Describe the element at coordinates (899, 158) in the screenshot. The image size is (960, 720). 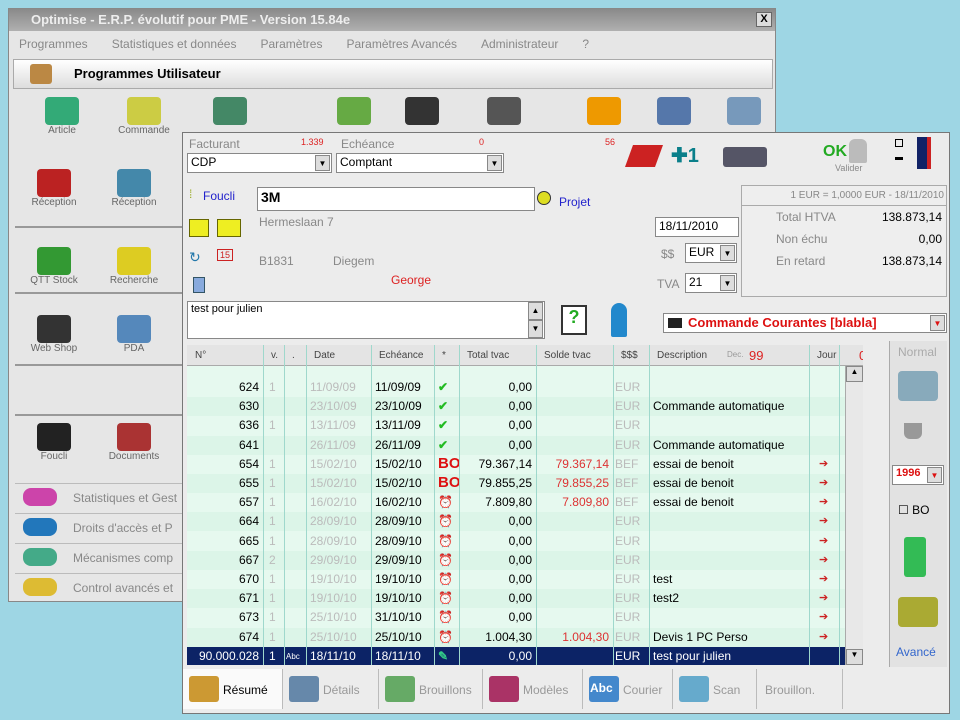
I see `minimize-icon` at that location.